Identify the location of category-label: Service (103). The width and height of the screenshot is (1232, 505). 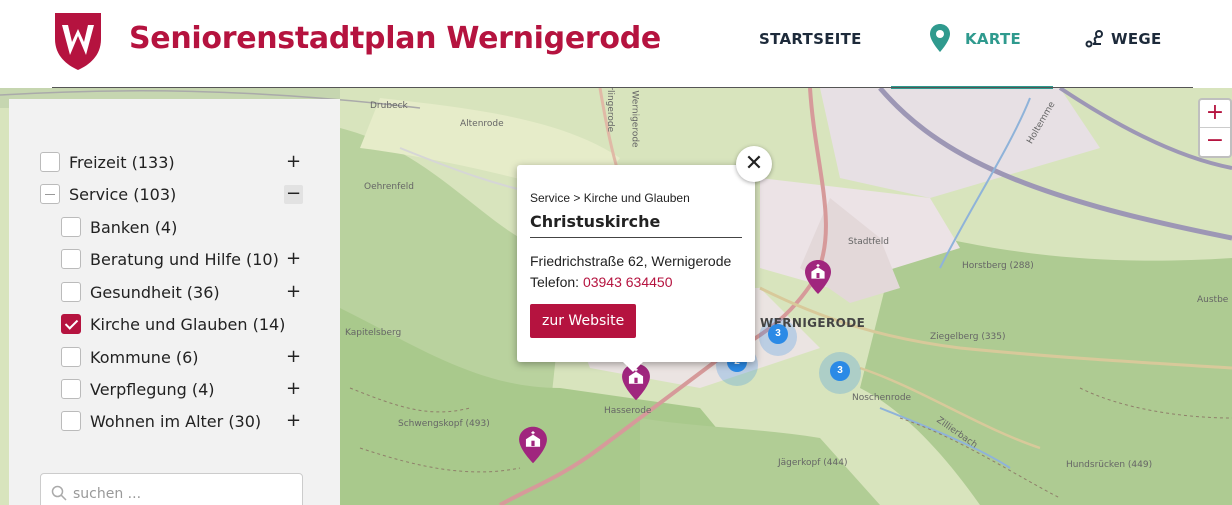
(123, 194).